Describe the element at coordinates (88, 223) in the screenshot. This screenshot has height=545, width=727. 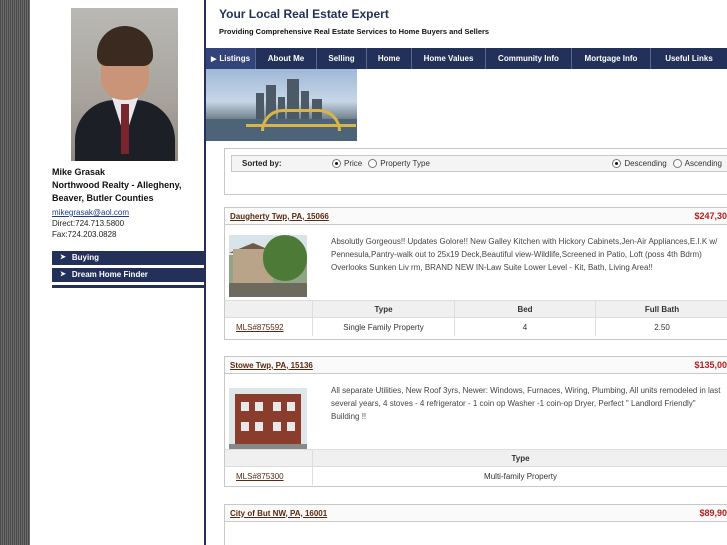
I see `agent-direct-phone: Direct:724.713.5800` at that location.